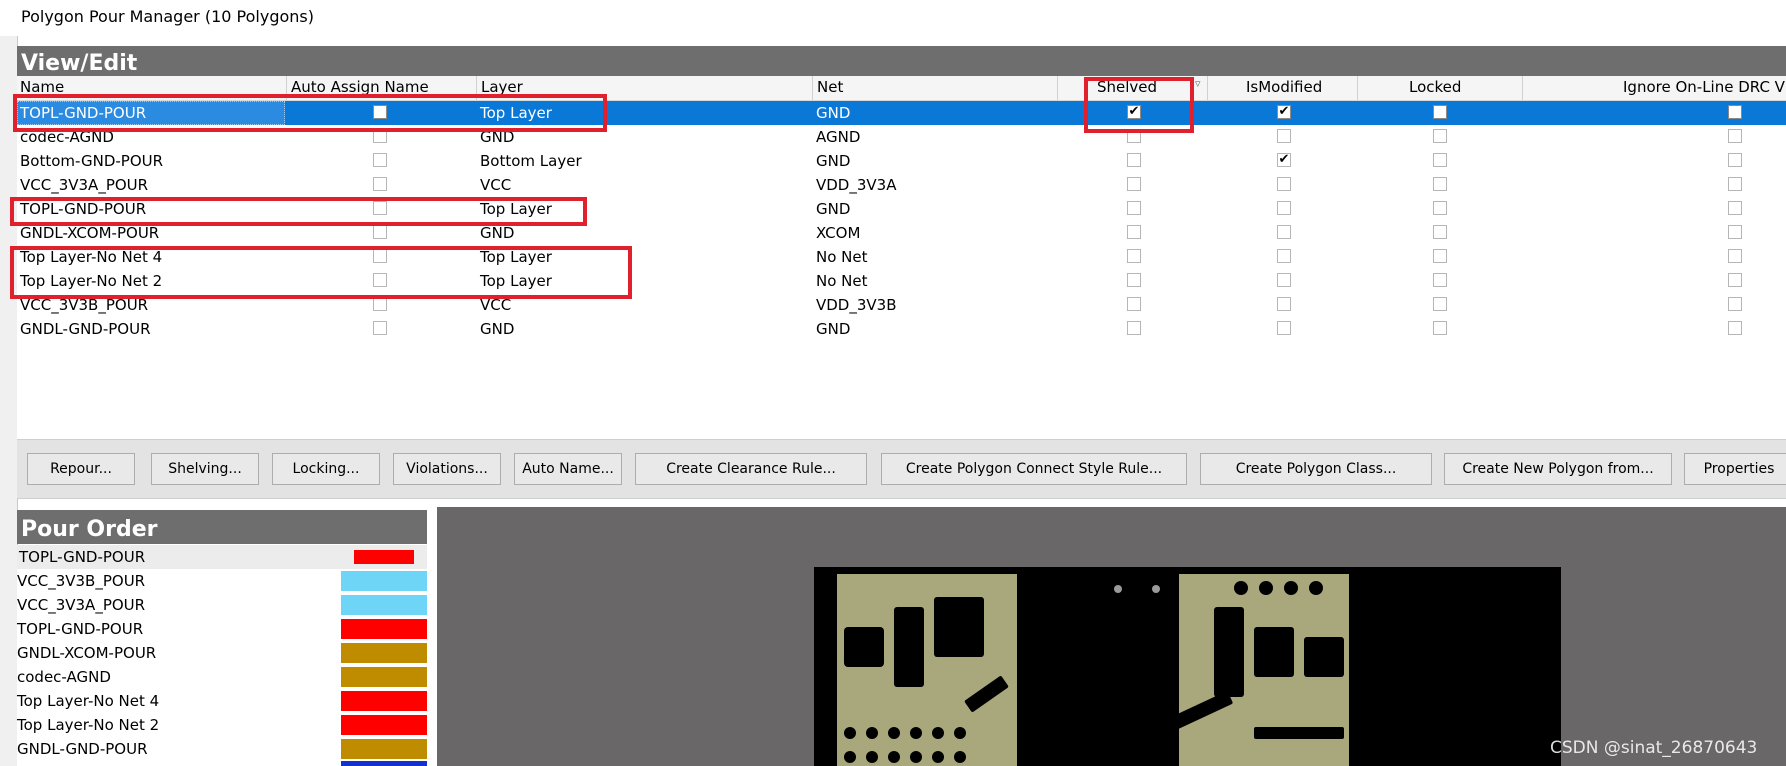  What do you see at coordinates (82, 749) in the screenshot?
I see `pour-order-label: GNDL-GND-POUR` at bounding box center [82, 749].